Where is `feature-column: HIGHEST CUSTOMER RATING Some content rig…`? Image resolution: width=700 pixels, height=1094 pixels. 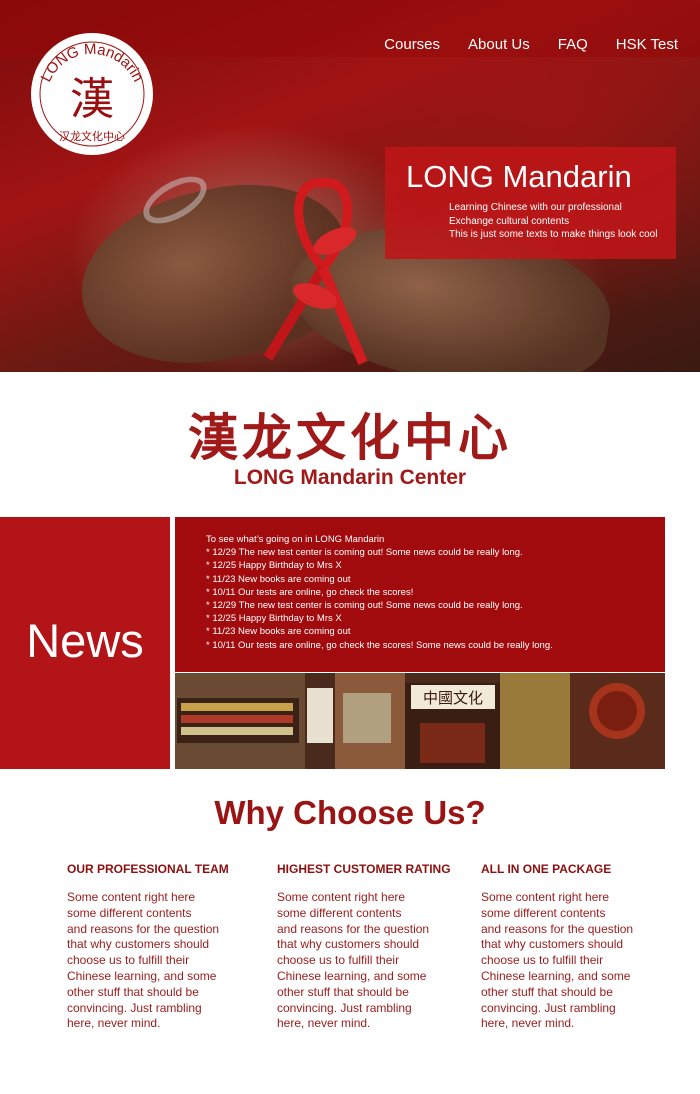
feature-column: HIGHEST CUSTOMER RATING Some content rig… is located at coordinates (364, 947).